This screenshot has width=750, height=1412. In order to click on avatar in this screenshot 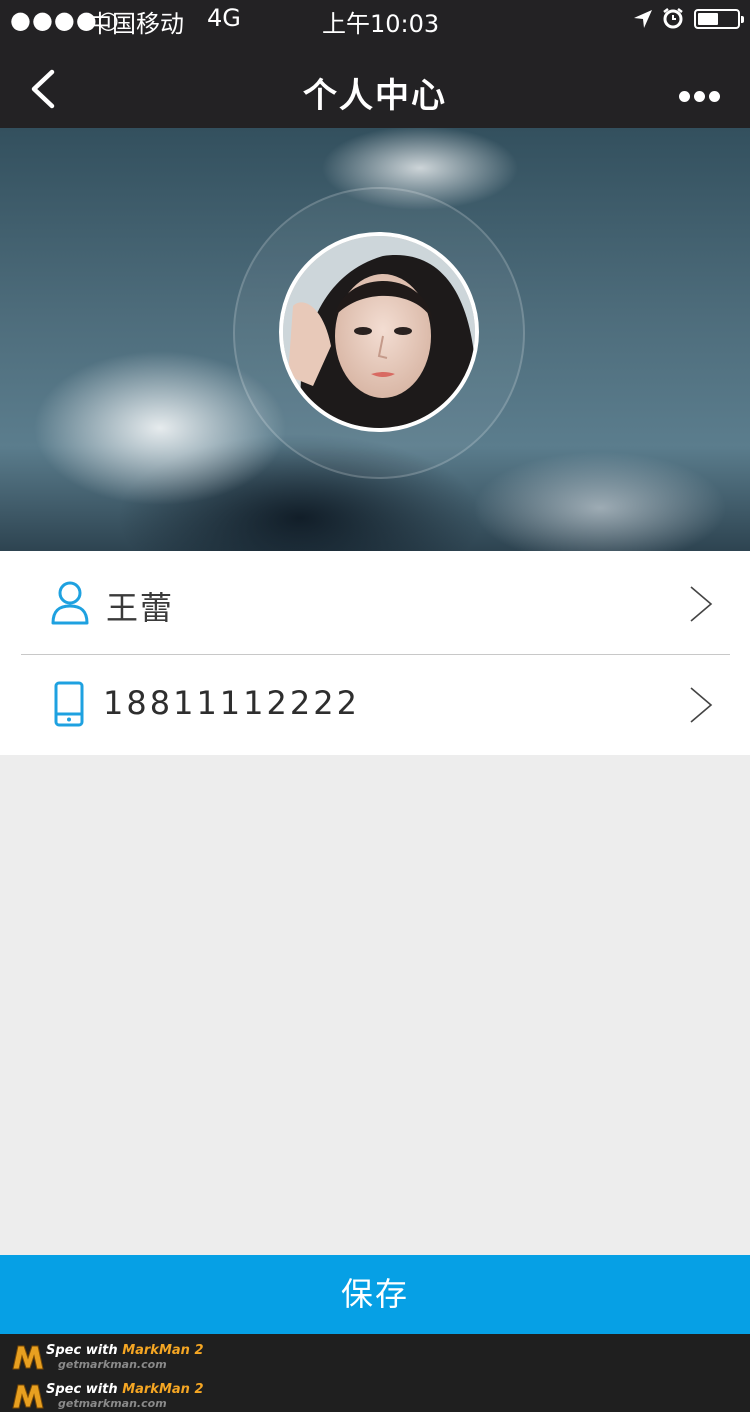, I will do `click(379, 332)`.